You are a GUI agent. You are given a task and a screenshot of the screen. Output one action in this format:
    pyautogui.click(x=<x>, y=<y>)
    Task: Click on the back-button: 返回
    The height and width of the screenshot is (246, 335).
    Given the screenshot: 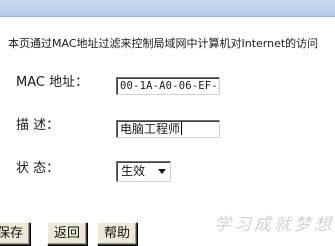 What is the action you would take?
    pyautogui.click(x=67, y=233)
    